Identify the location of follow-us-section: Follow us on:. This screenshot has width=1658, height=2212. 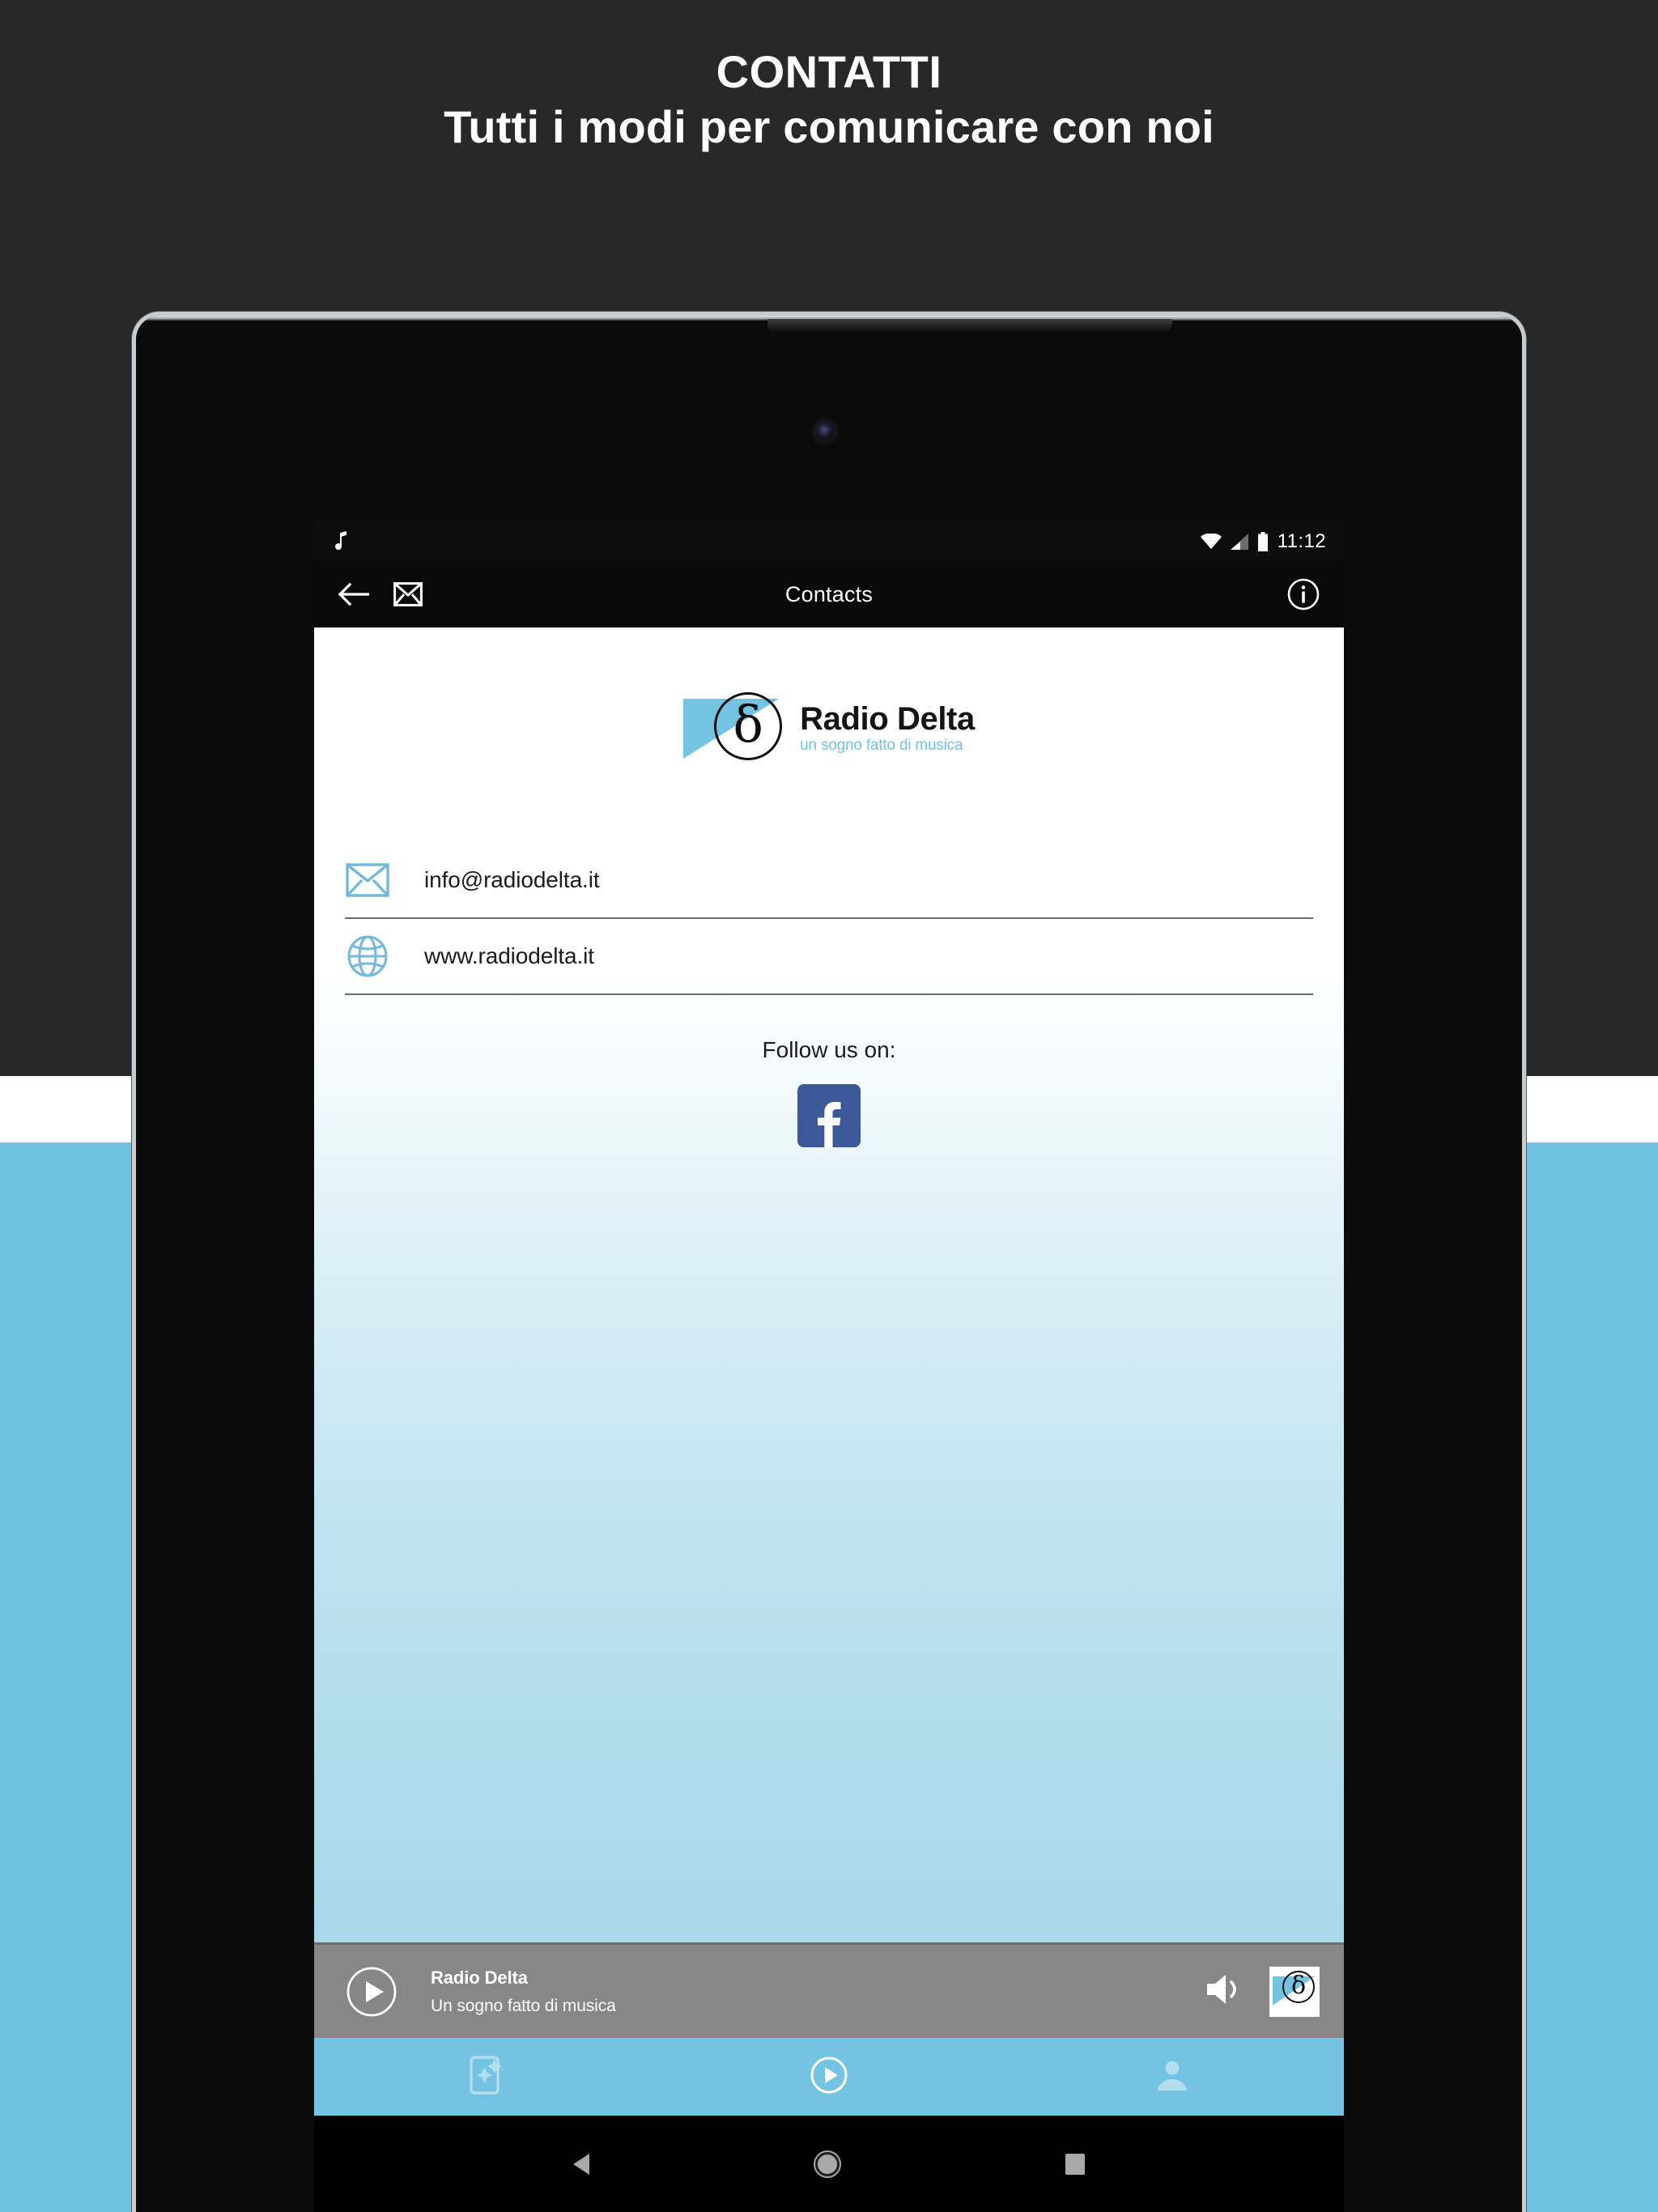
(829, 1092).